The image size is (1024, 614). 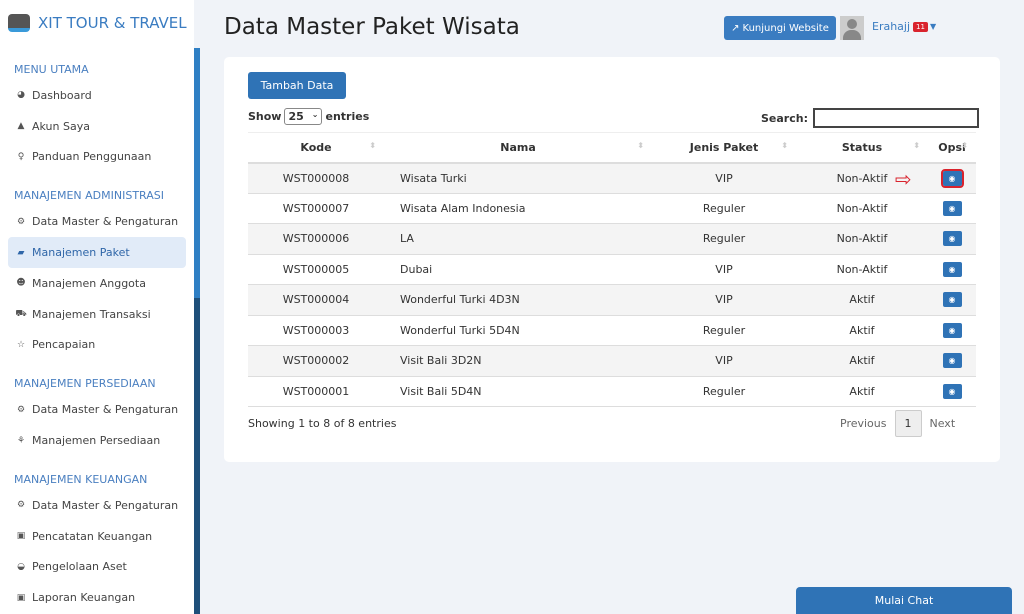 What do you see at coordinates (197, 173) in the screenshot?
I see `scrollbar-thumb` at bounding box center [197, 173].